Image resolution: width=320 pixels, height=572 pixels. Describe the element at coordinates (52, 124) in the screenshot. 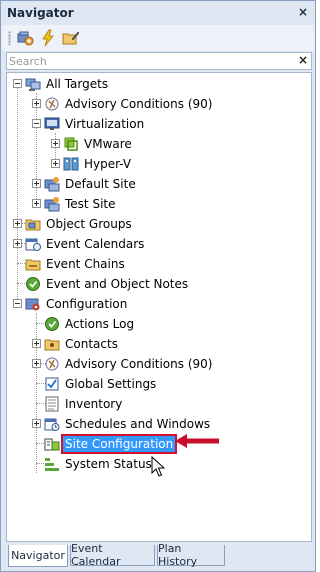

I see `monitor-icon` at that location.